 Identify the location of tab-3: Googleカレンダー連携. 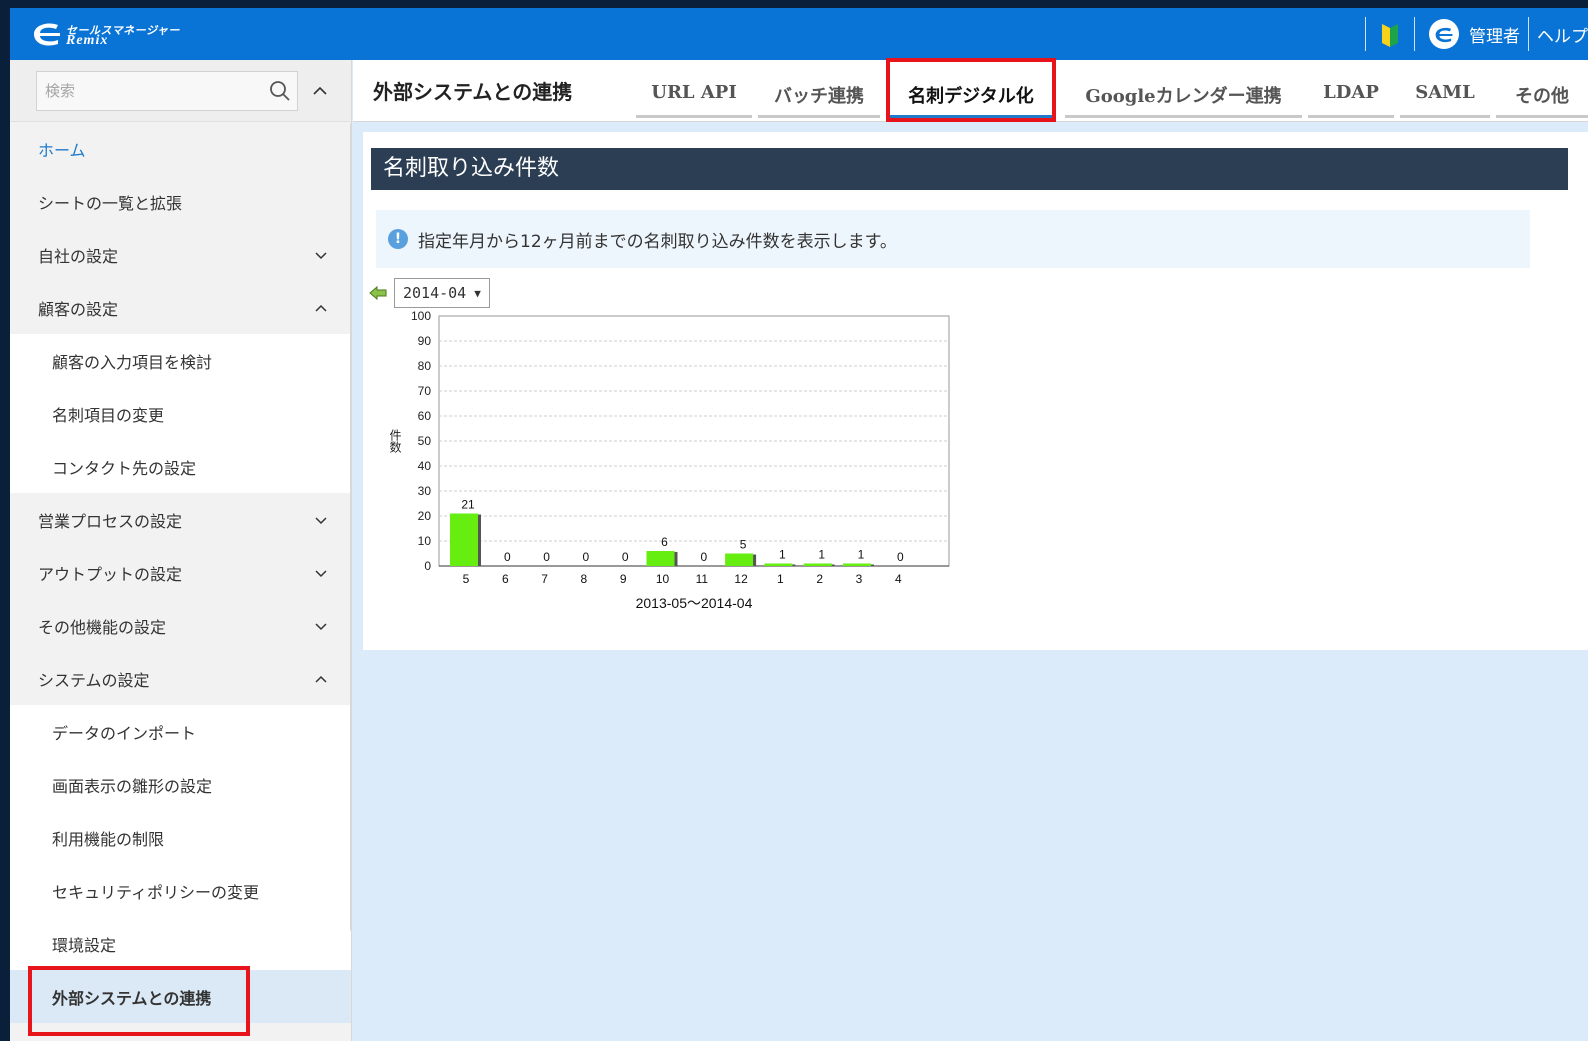
(1183, 98).